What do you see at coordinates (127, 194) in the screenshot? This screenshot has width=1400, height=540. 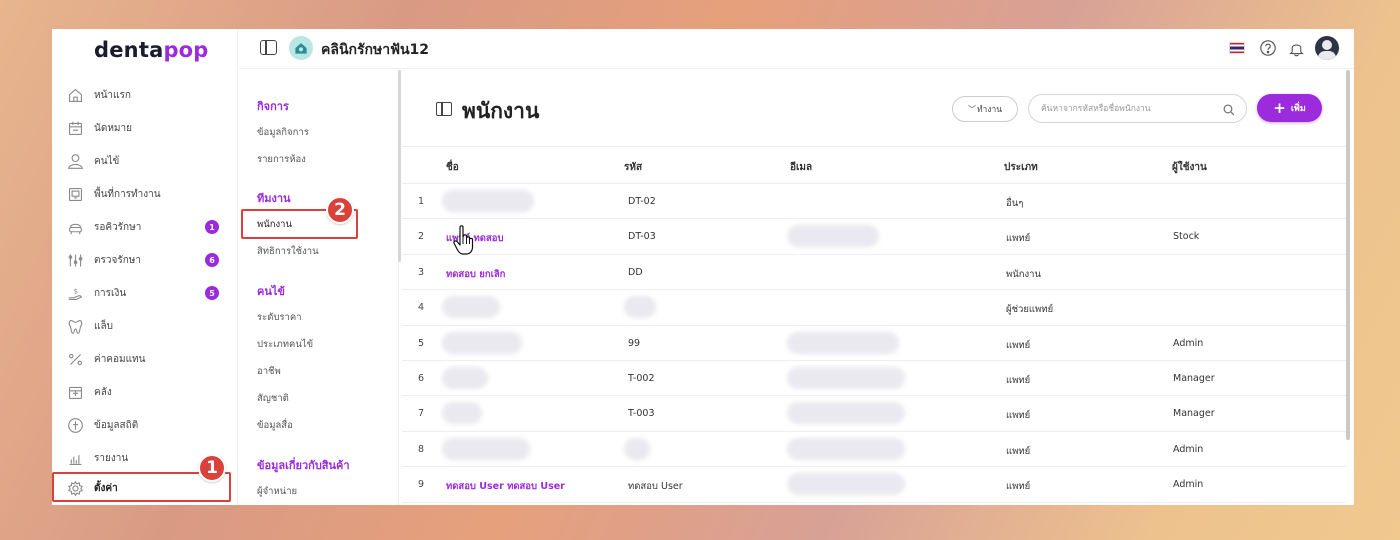 I see `sidebar-item-label: พื้นที่การทำงาน` at bounding box center [127, 194].